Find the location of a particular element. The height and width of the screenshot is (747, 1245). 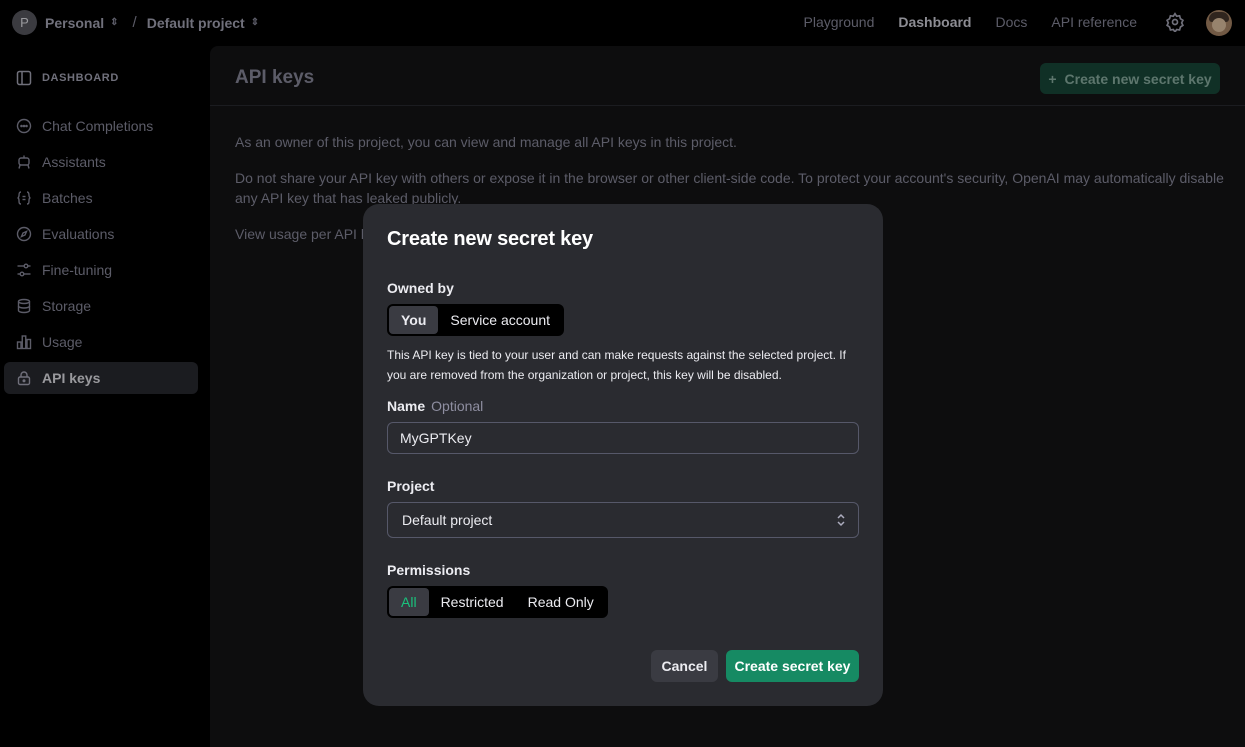

dialog-title: Create new secret key is located at coordinates (490, 239).